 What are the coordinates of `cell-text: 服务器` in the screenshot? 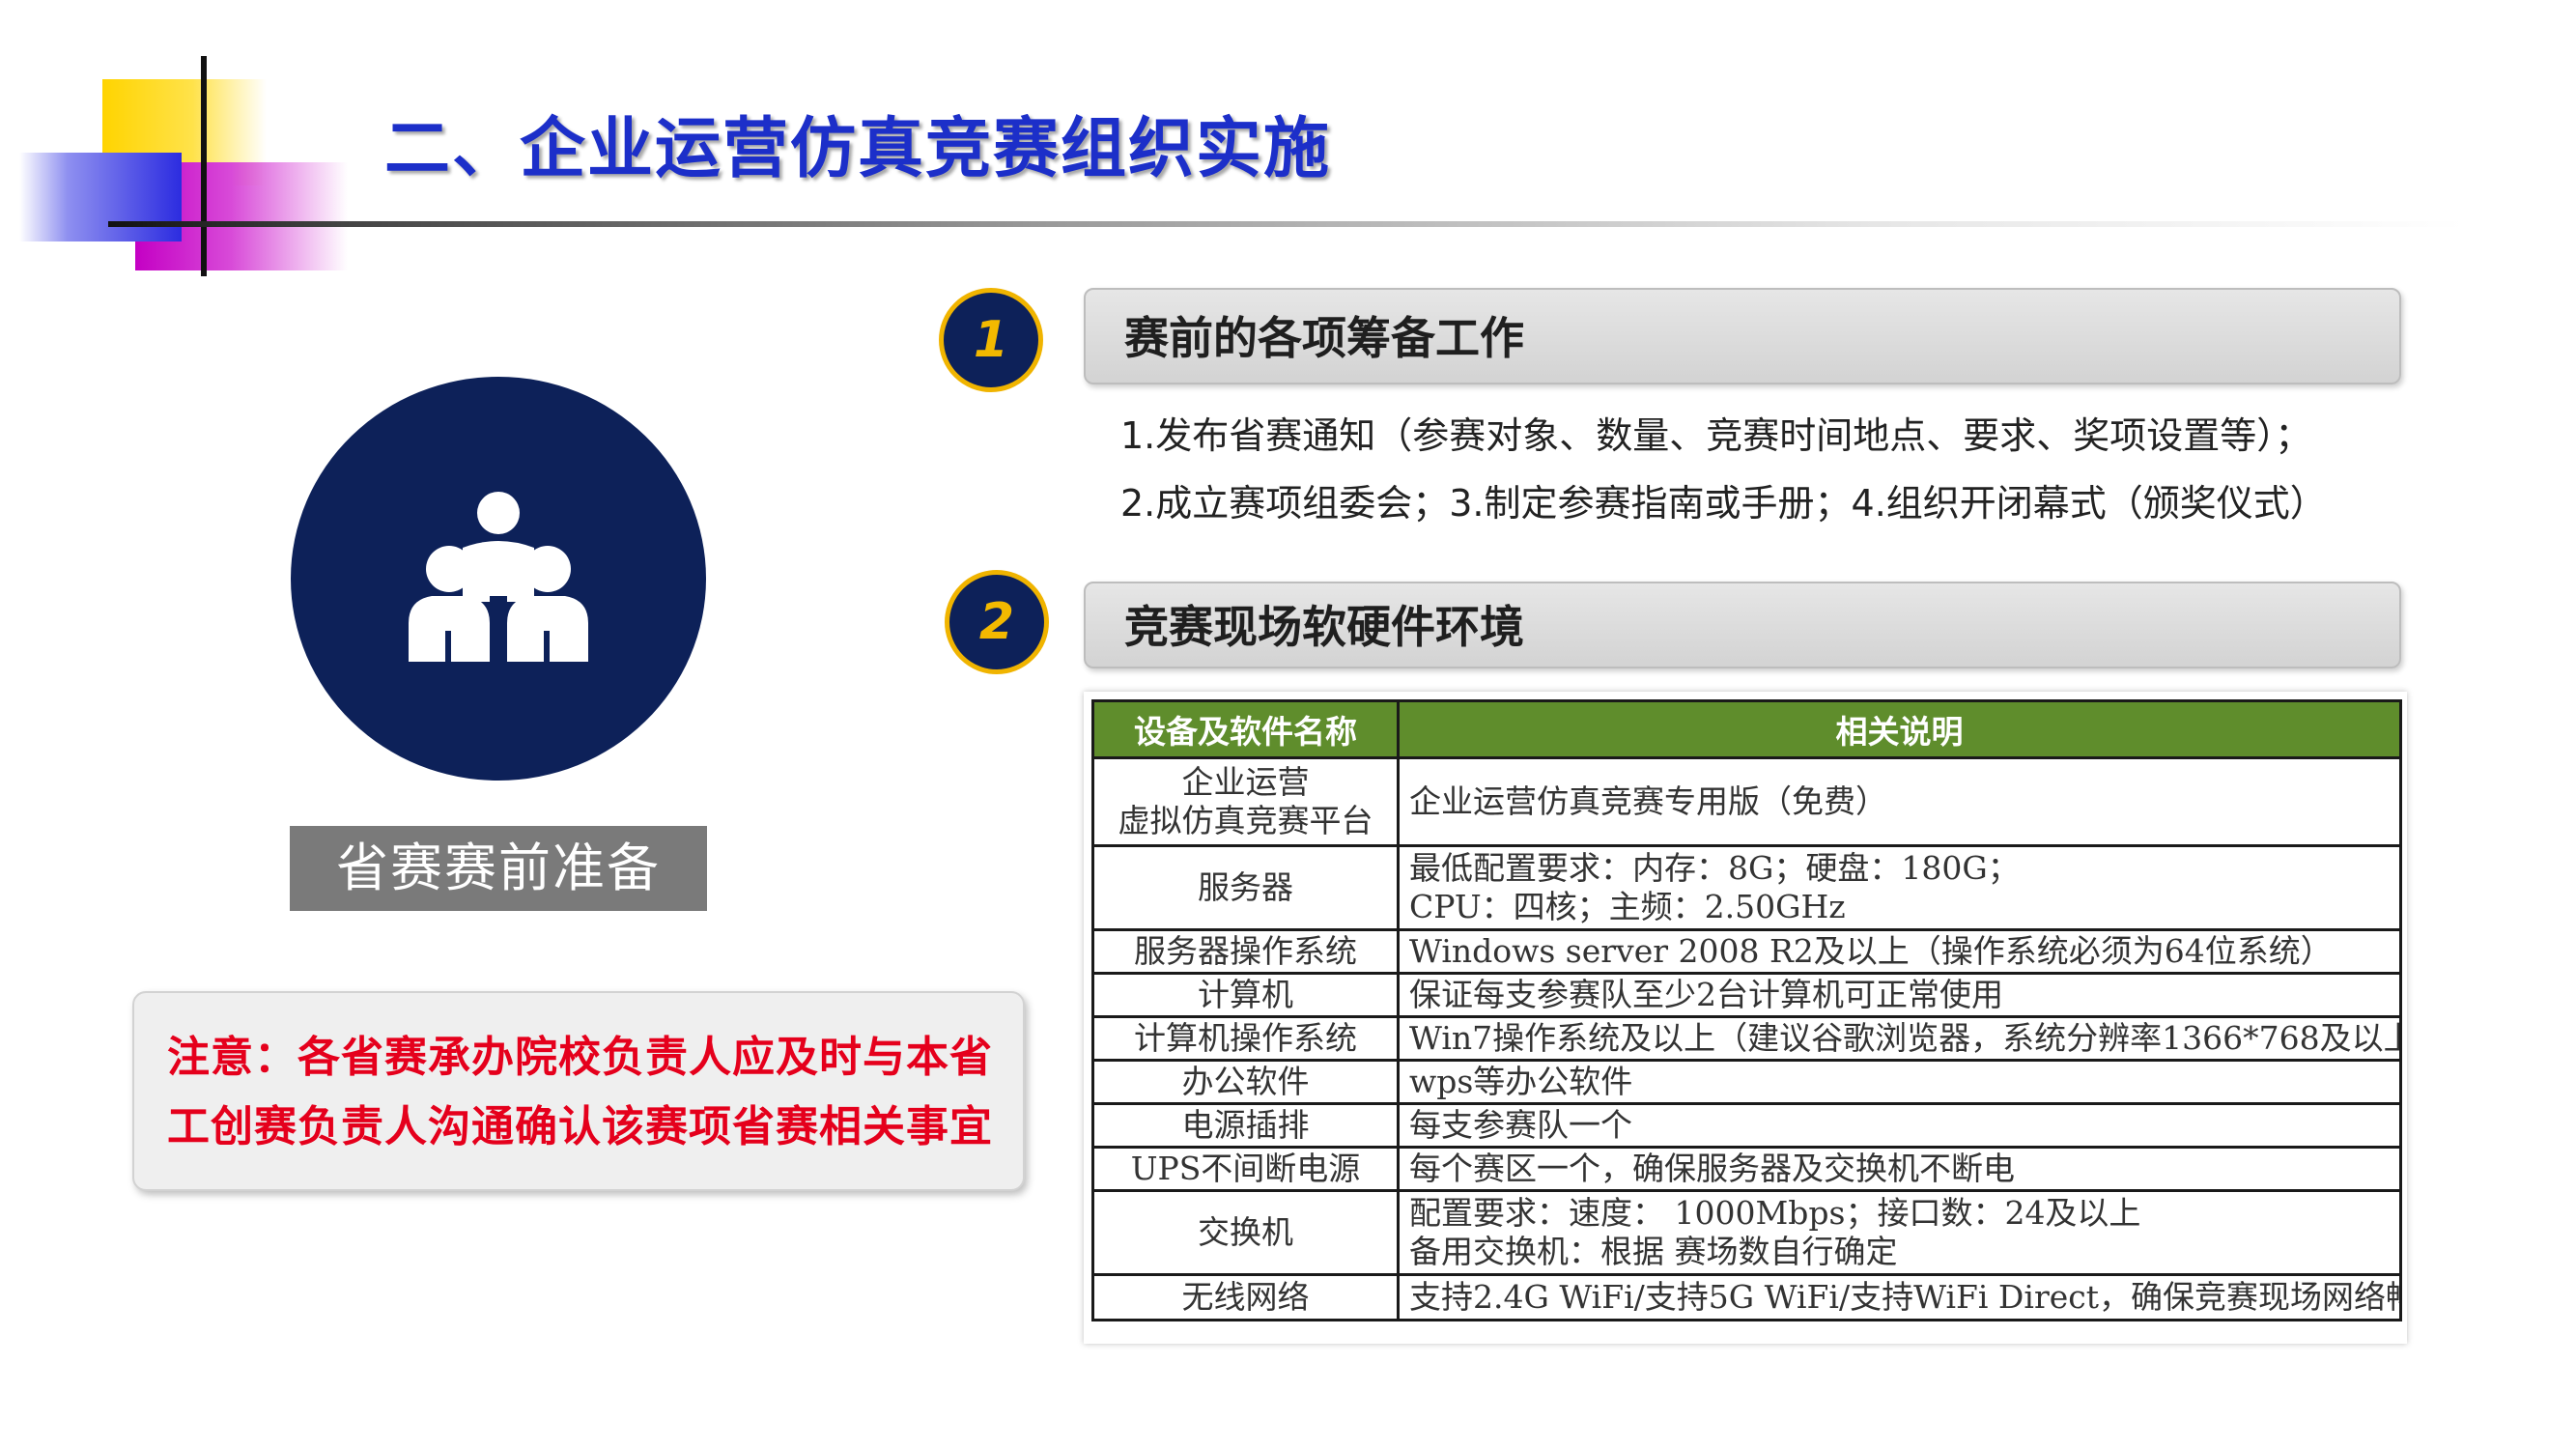 It's located at (1245, 887).